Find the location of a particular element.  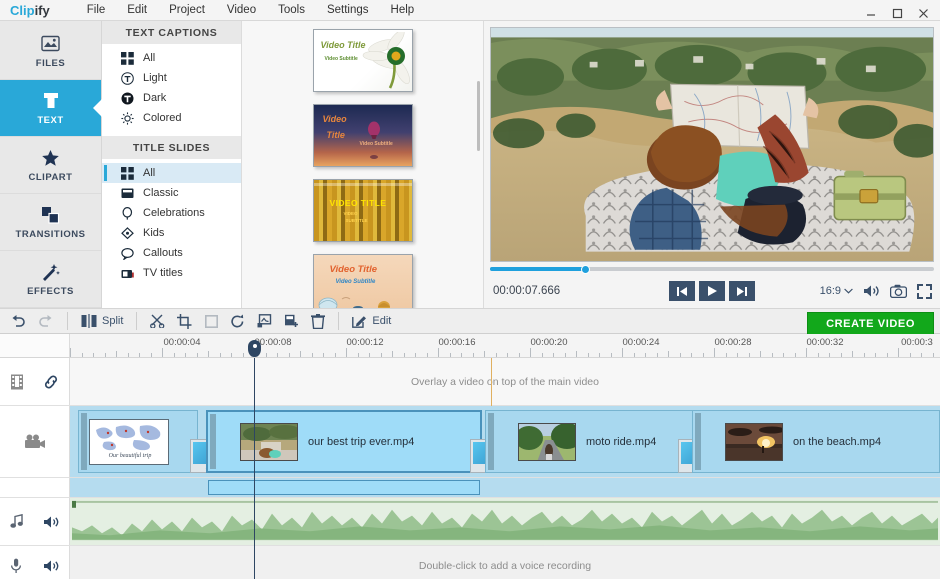

logo-rest: ify is located at coordinates (42, 10).